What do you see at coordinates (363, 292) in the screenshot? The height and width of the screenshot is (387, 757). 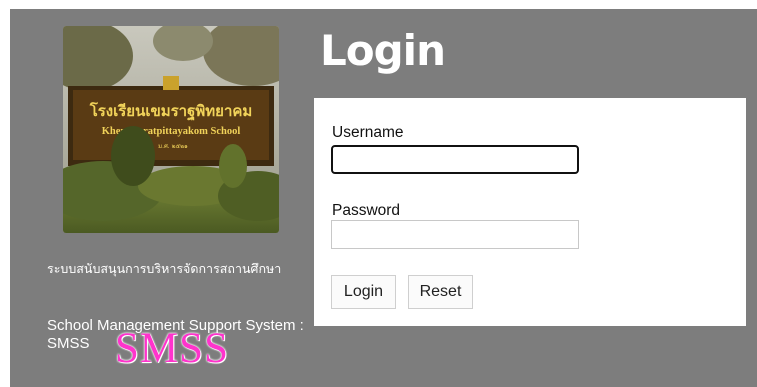 I see `login-button: Login` at bounding box center [363, 292].